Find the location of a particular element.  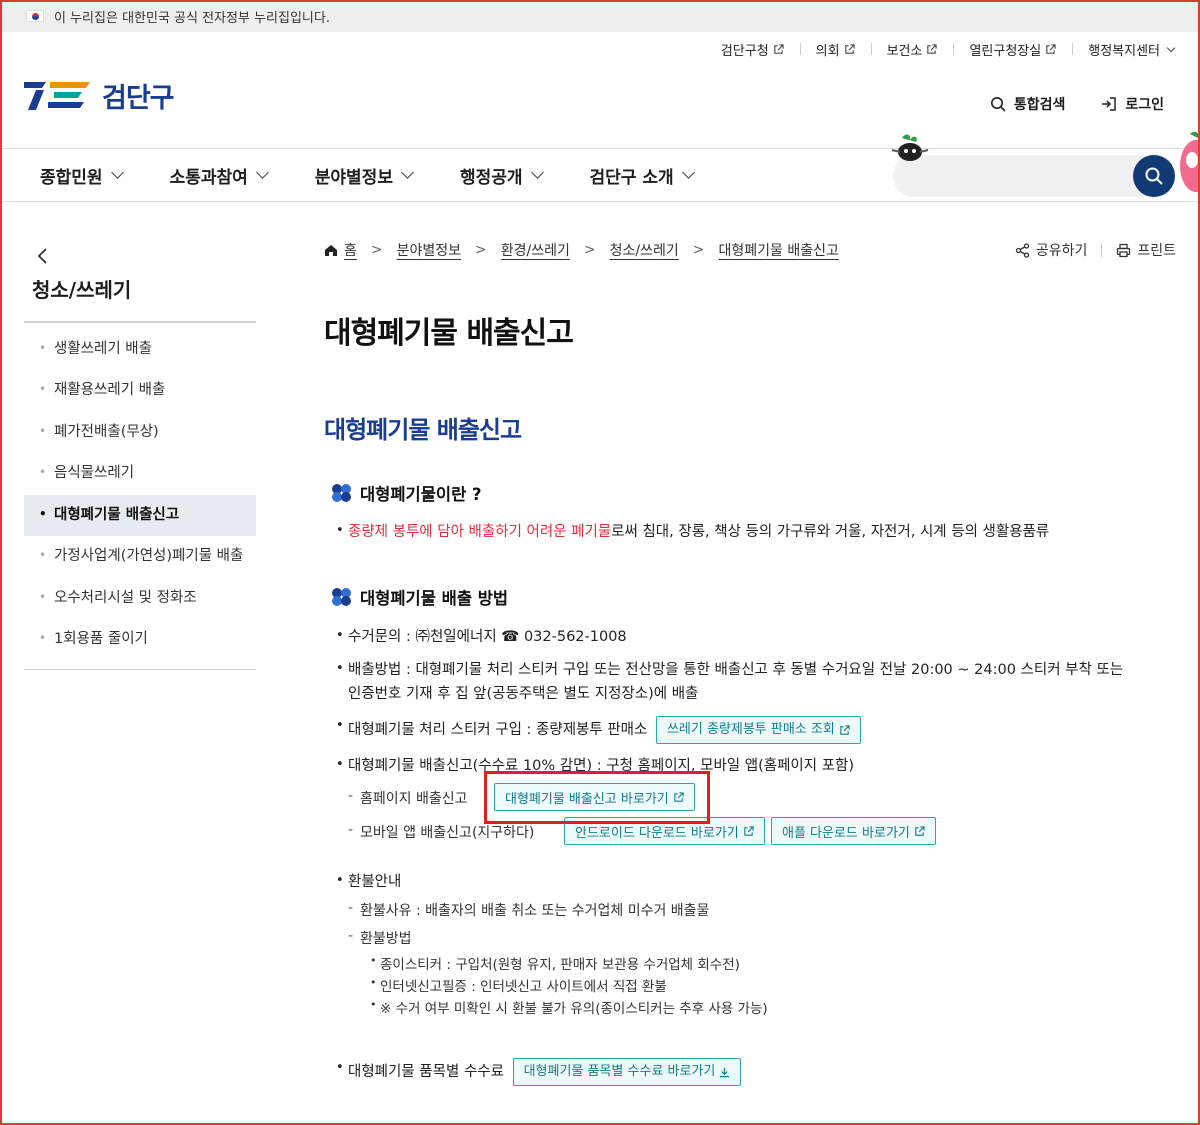

refund-method-internet: 인터넷신고필증 : 인터넷신고 사이트에서 직접 환불 is located at coordinates (518, 985).